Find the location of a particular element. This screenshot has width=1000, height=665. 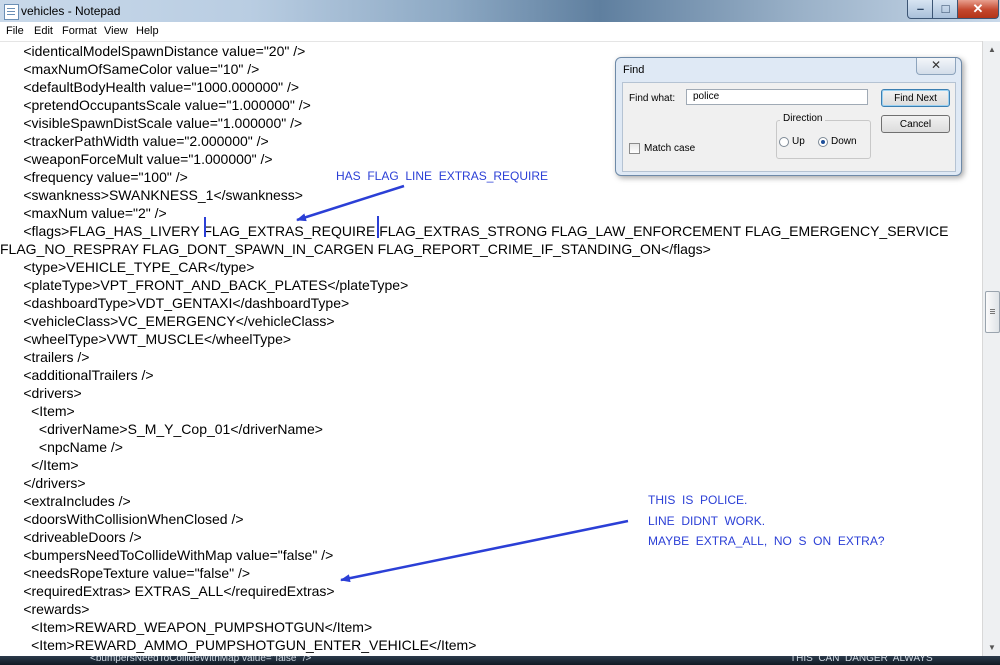

direction-down-radio is located at coordinates (823, 142).